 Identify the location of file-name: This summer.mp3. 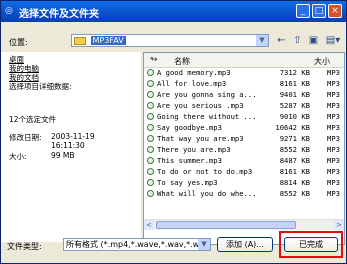
(189, 160).